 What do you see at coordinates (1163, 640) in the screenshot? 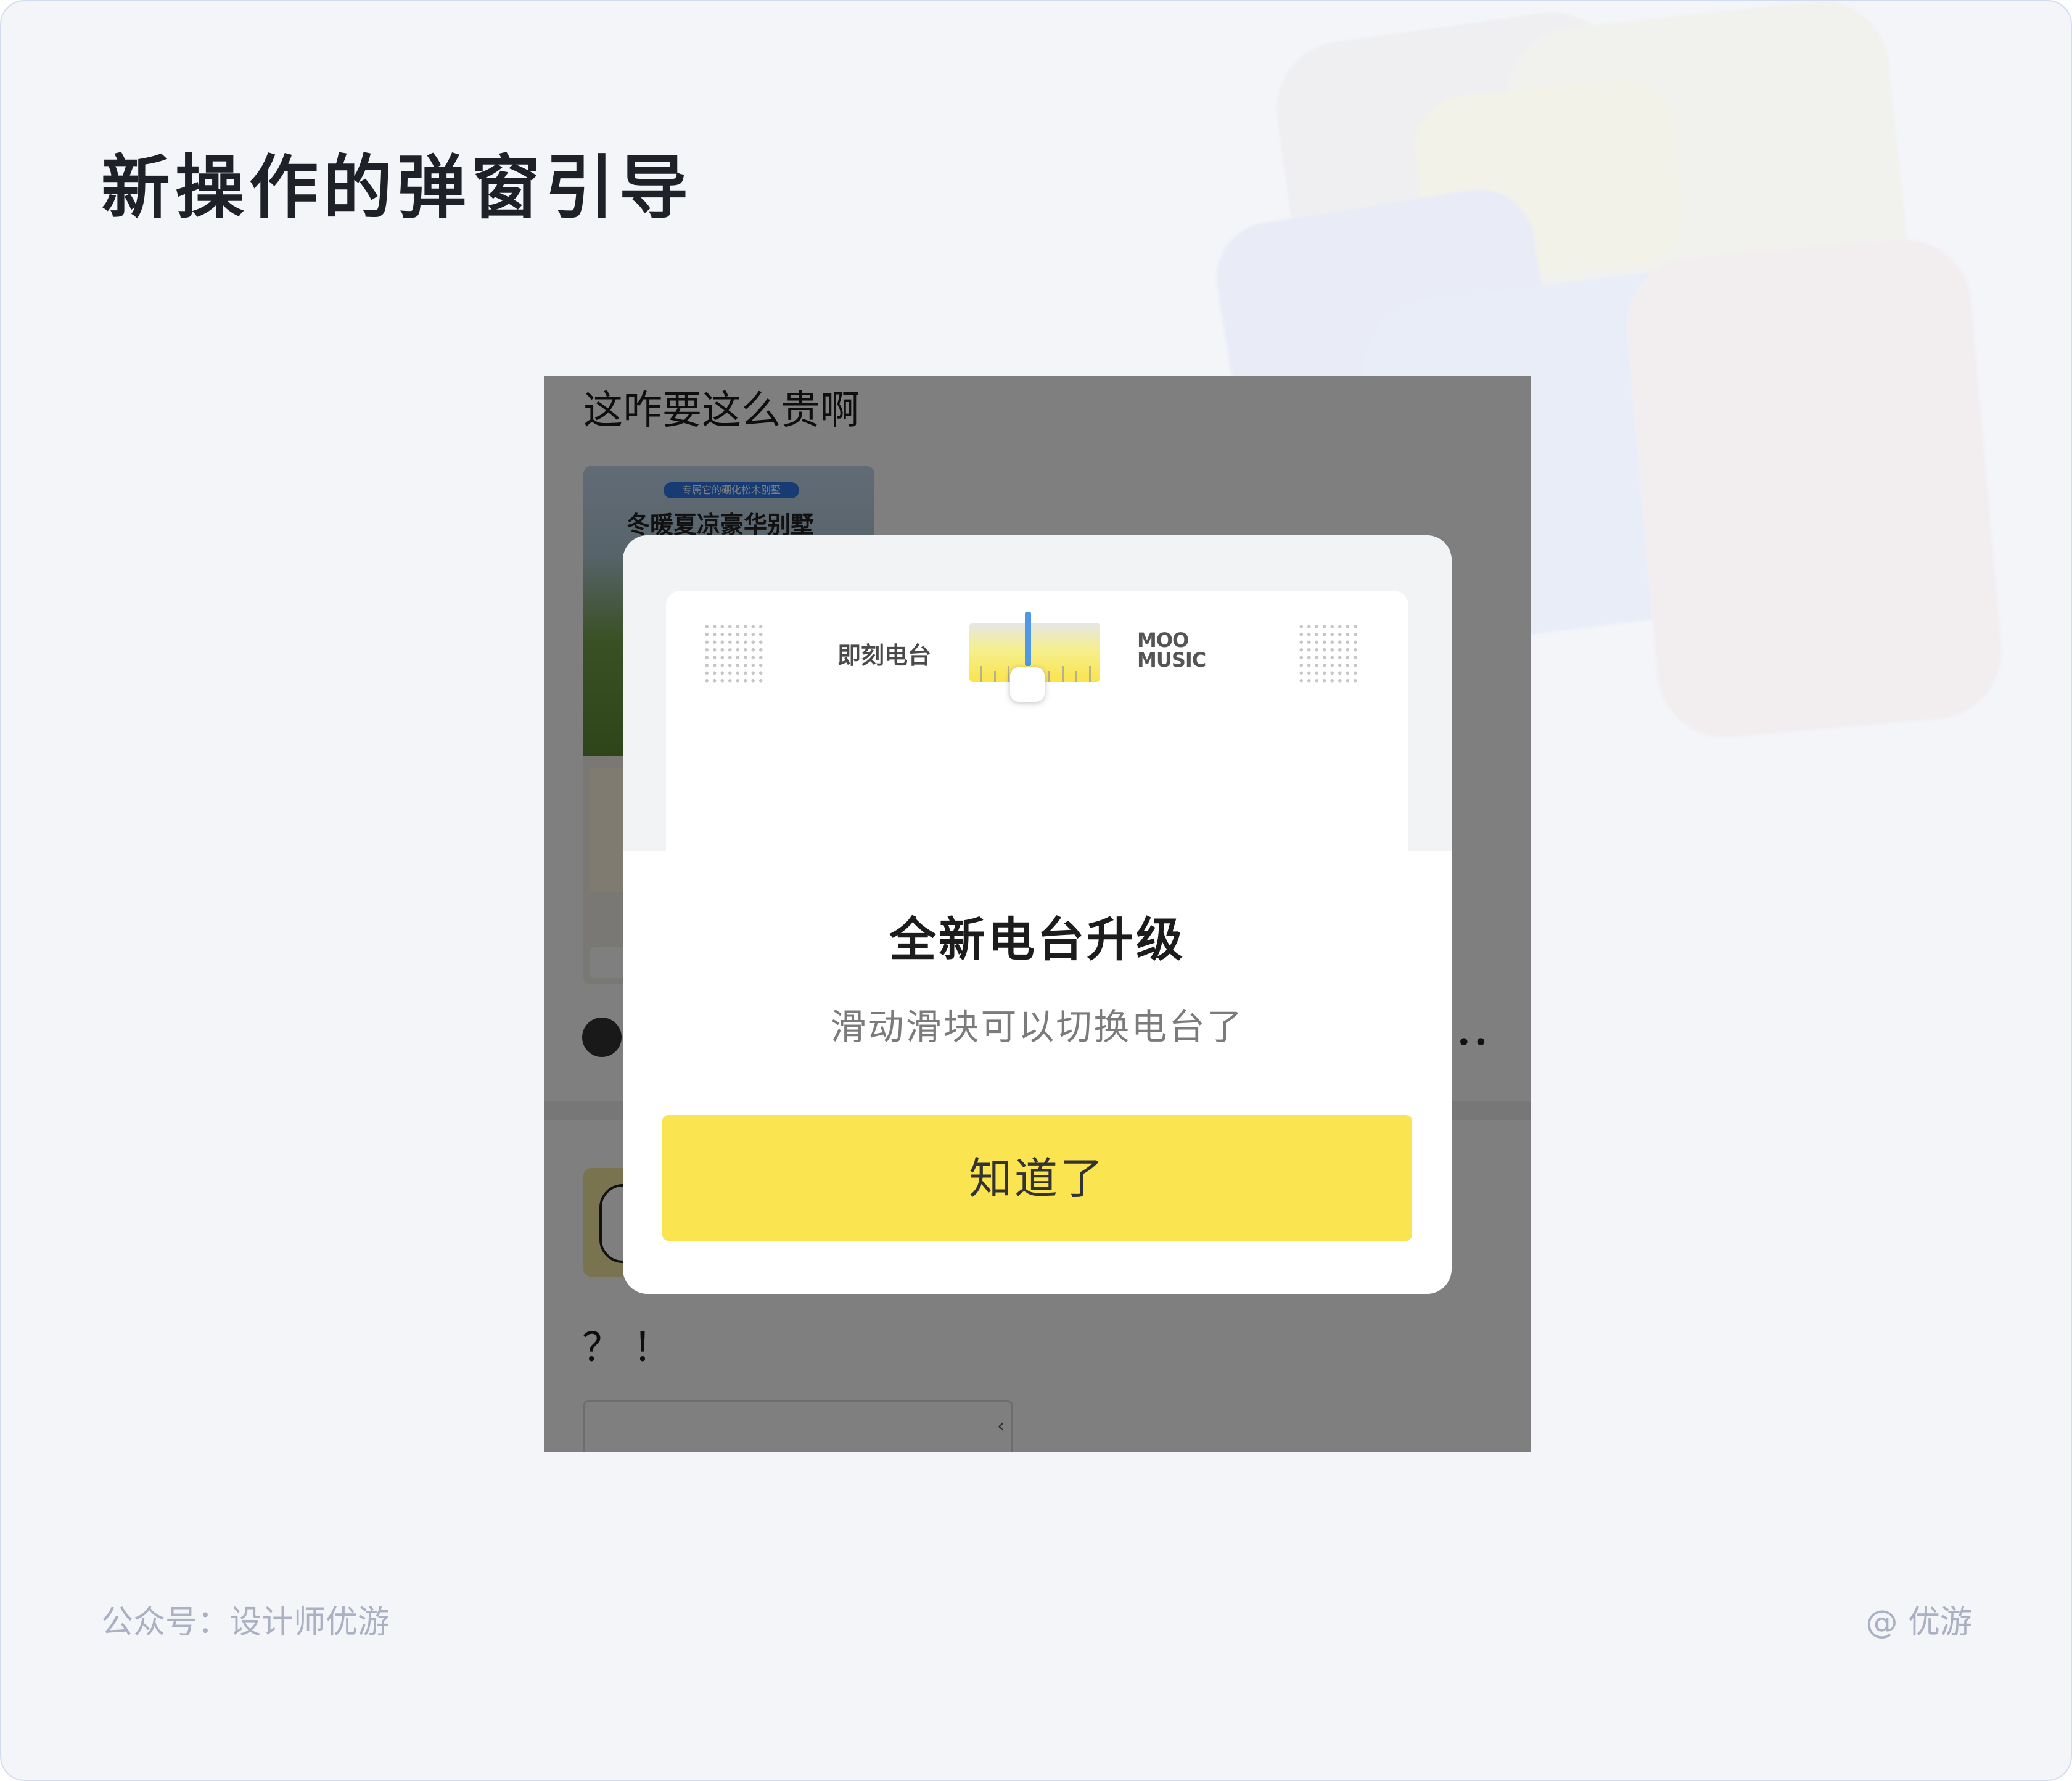
I see `station-right-line1: MOO` at bounding box center [1163, 640].